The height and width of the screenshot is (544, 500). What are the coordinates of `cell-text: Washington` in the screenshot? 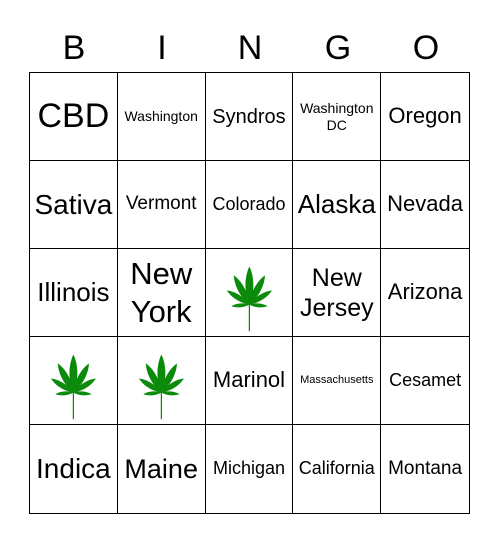 It's located at (161, 116).